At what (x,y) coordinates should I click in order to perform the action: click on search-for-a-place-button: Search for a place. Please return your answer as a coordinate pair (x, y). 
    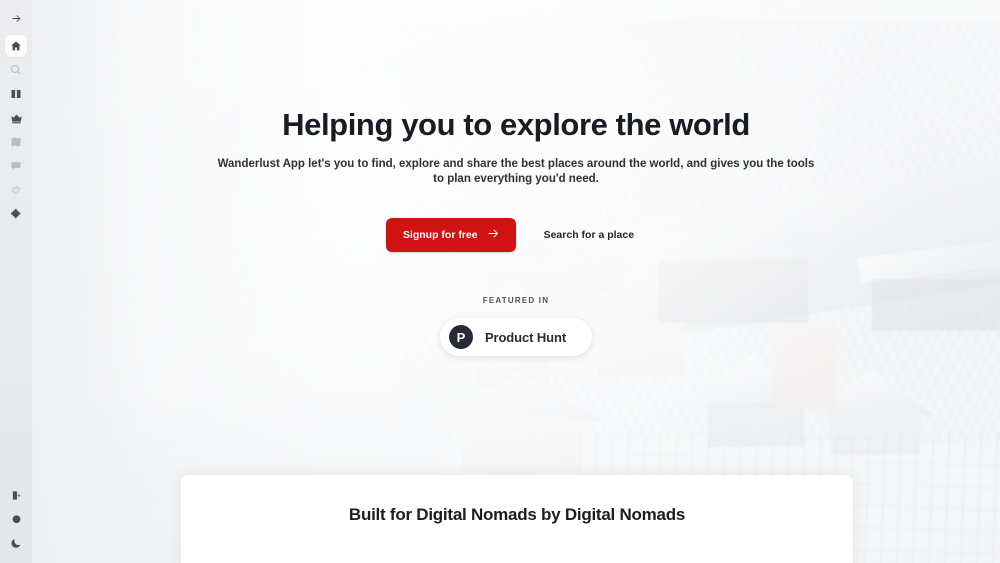
    Looking at the image, I should click on (589, 235).